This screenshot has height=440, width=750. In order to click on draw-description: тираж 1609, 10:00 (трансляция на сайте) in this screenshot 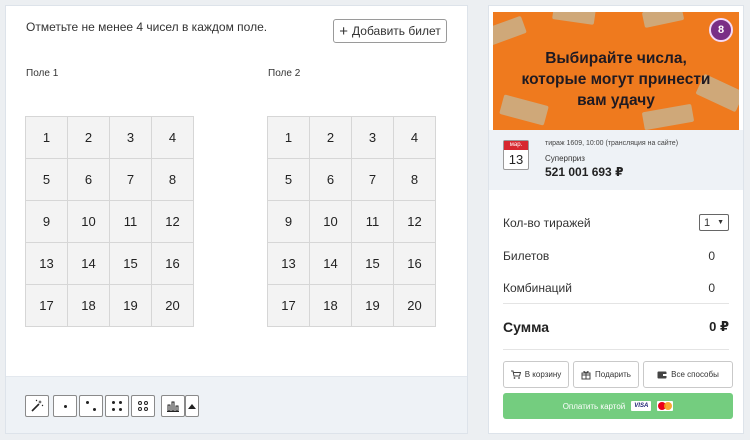, I will do `click(612, 143)`.